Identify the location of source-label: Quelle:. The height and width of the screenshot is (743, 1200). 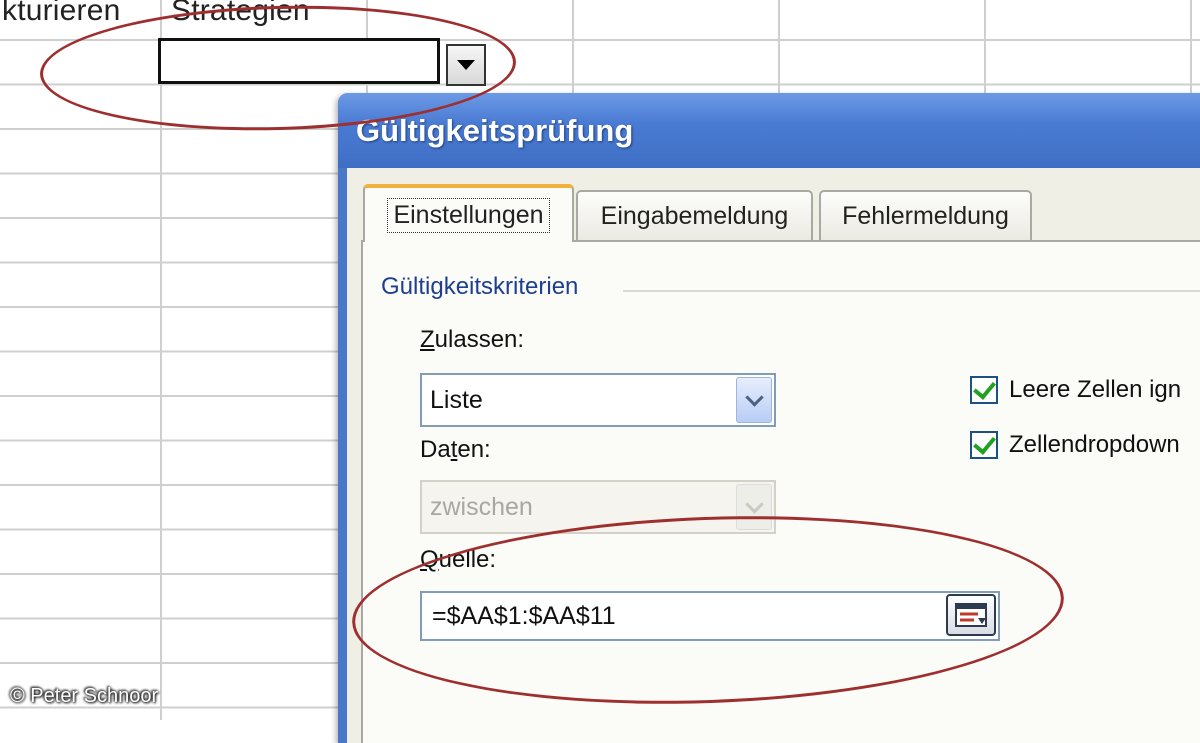
(458, 559).